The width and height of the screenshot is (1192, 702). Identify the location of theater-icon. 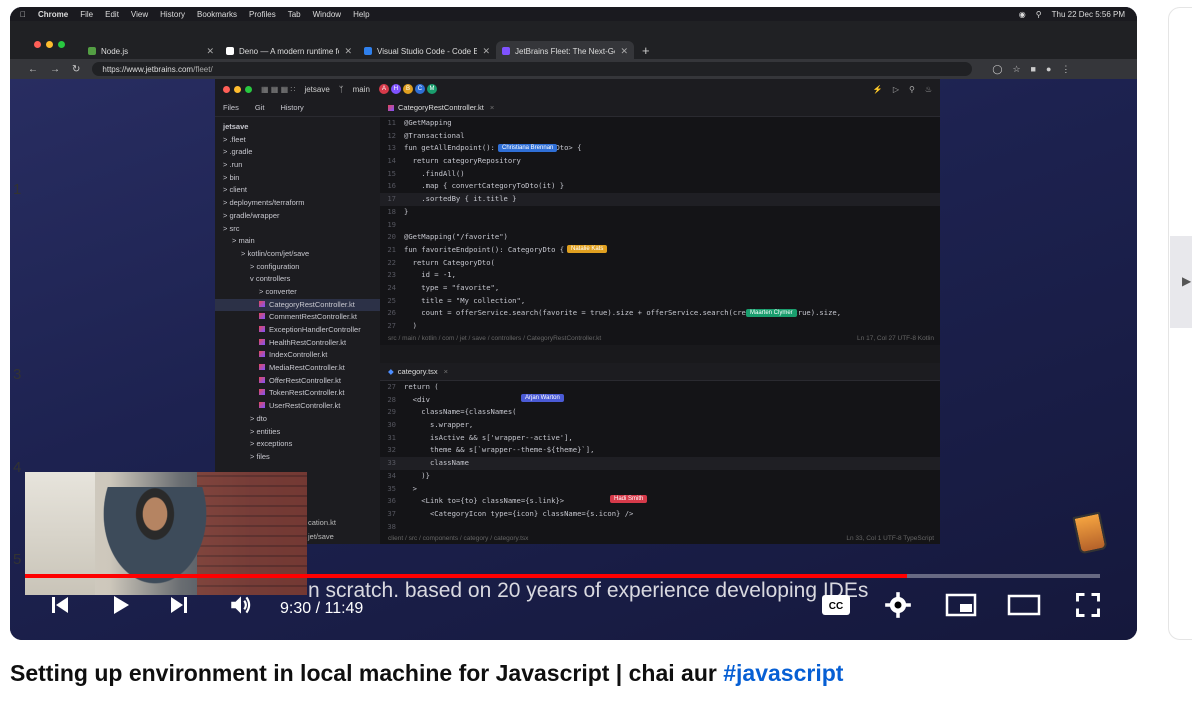
(1024, 605).